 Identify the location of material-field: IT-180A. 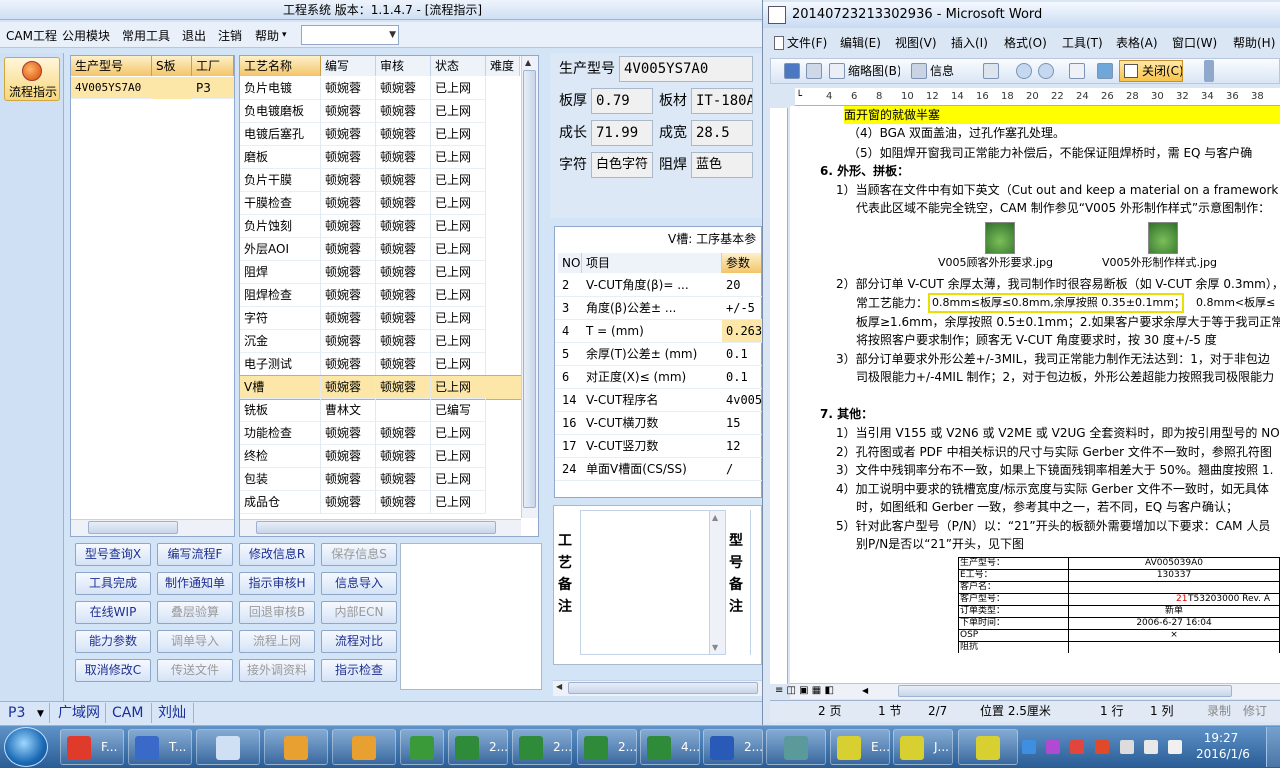
(722, 101).